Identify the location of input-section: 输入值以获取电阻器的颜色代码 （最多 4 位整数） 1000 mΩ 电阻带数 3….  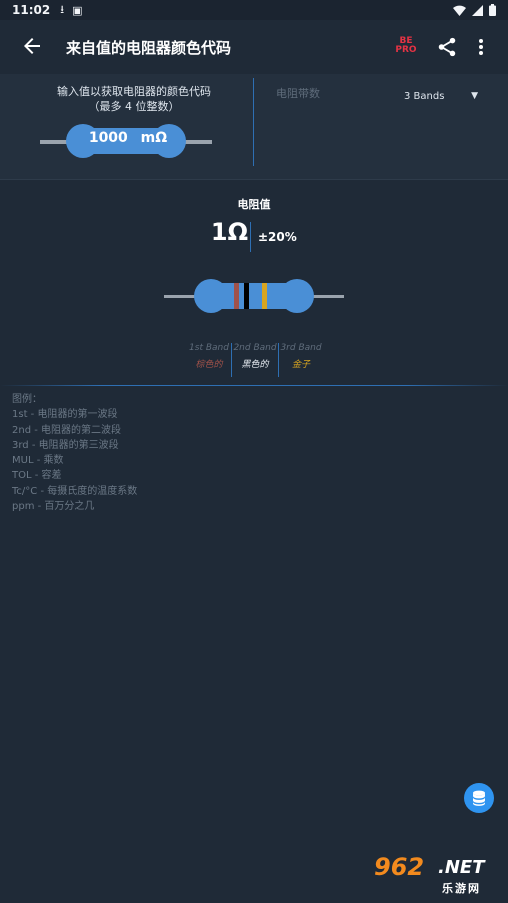
(254, 127).